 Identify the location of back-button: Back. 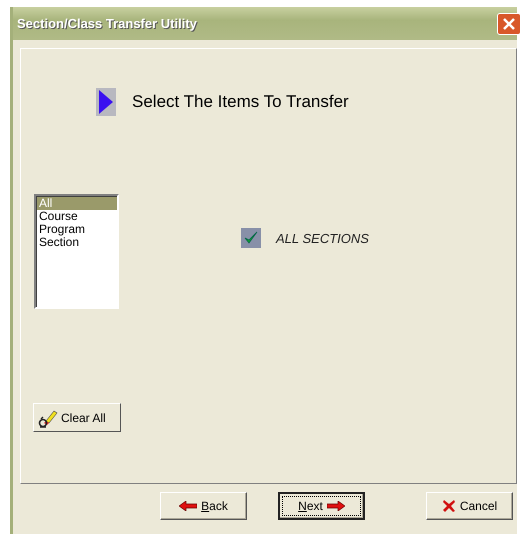
(203, 506).